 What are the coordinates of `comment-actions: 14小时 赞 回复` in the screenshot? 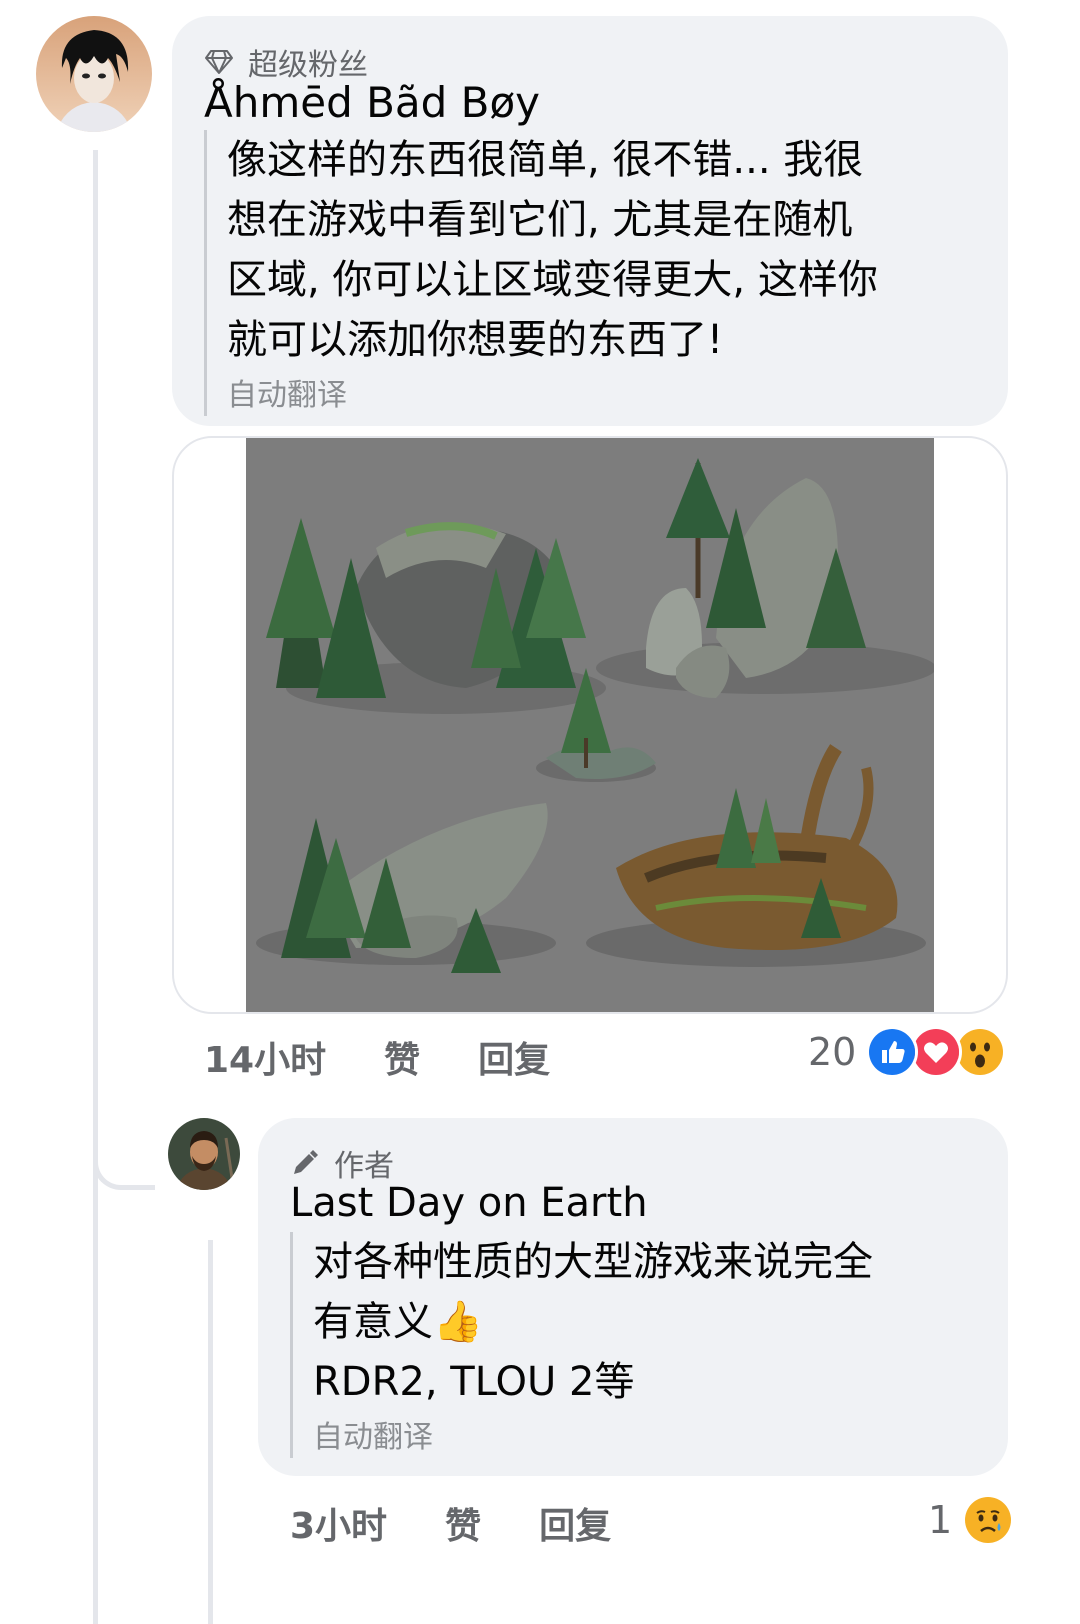 It's located at (377, 1057).